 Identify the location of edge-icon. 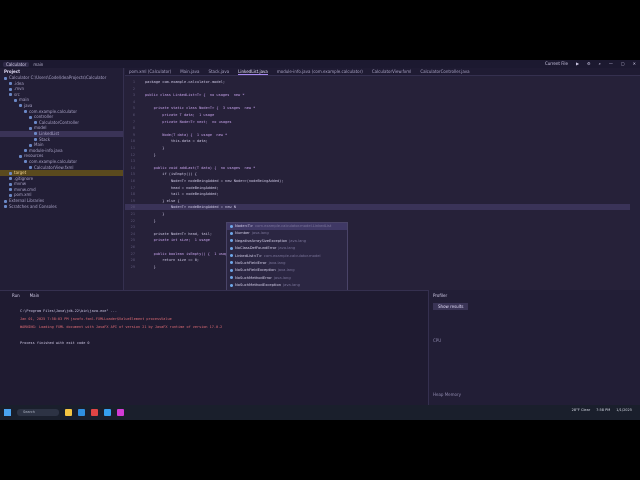
(81, 412).